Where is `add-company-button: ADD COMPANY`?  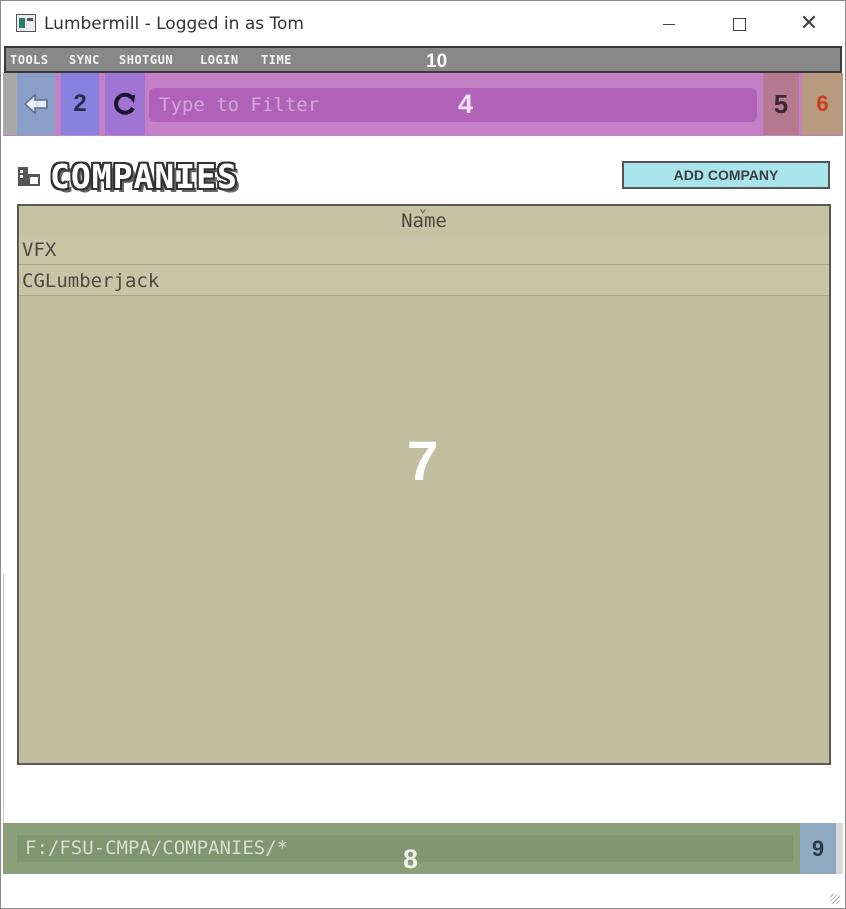
add-company-button: ADD COMPANY is located at coordinates (726, 175).